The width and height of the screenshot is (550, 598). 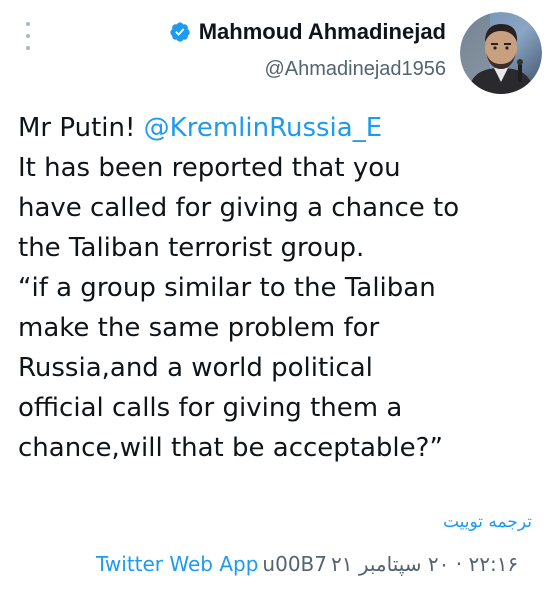 What do you see at coordinates (227, 288) in the screenshot?
I see `tweet-line: “if a group similar to the Taliban` at bounding box center [227, 288].